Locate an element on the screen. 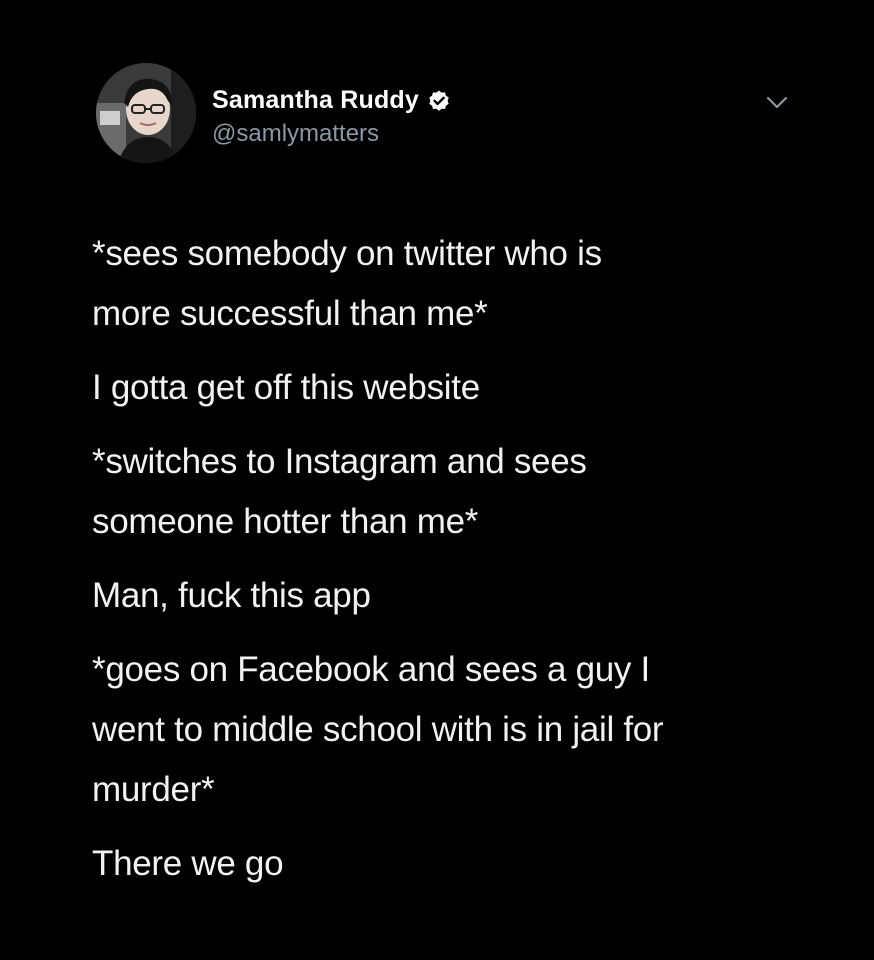  verified-badge-icon is located at coordinates (439, 101).